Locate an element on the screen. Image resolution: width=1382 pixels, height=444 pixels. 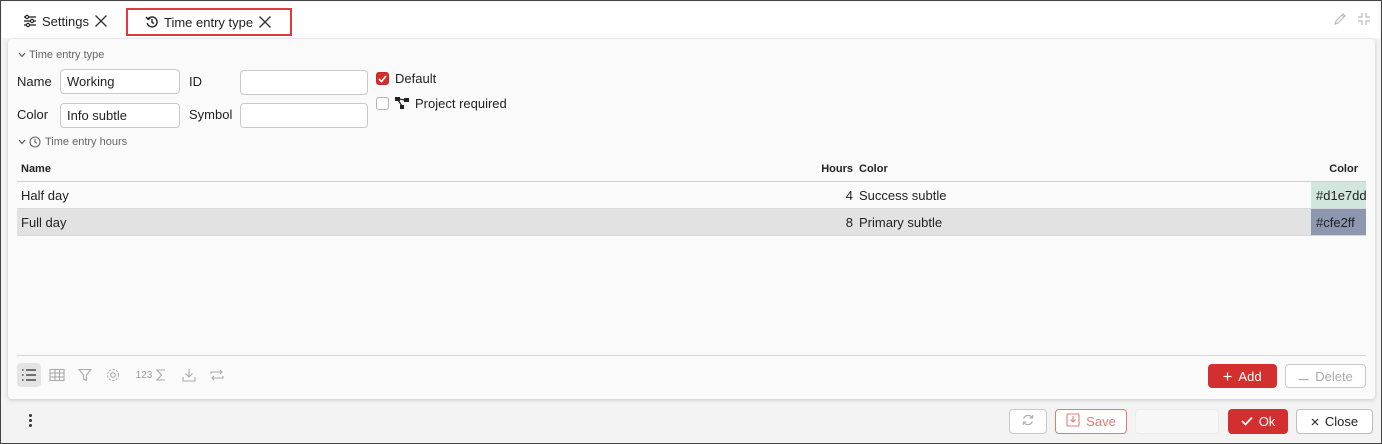
color-label: Color is located at coordinates (33, 114).